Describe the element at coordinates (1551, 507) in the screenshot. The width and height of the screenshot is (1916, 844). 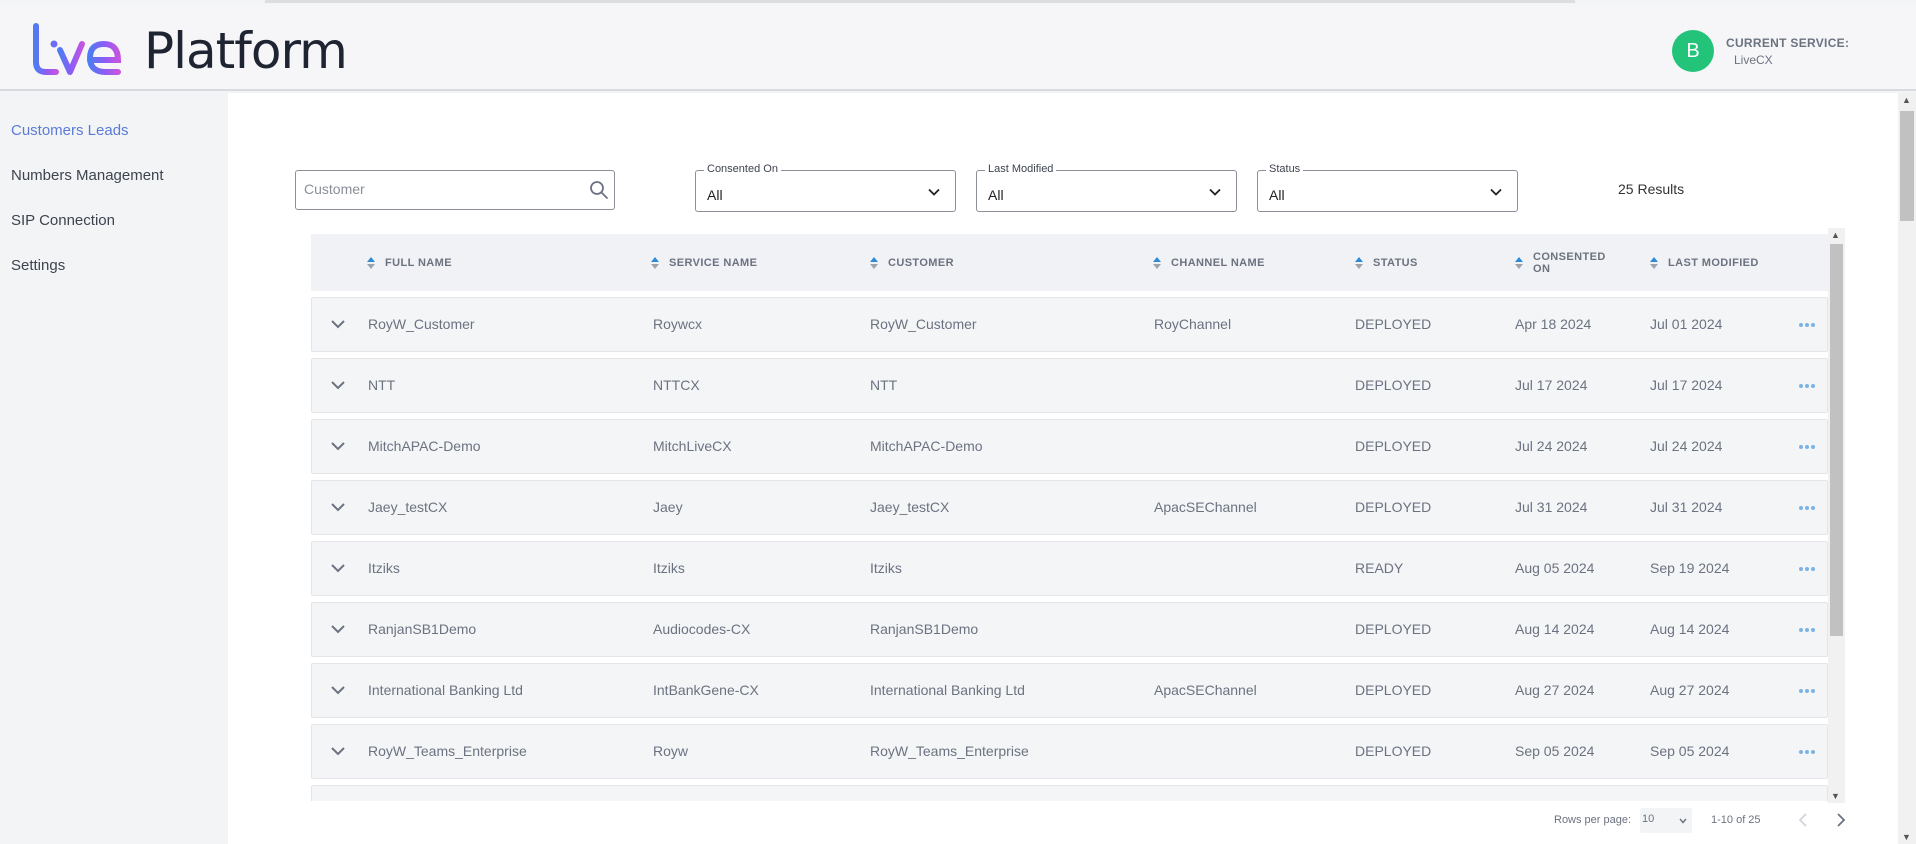
I see `cell-consented-on: Jul 31 2024` at that location.